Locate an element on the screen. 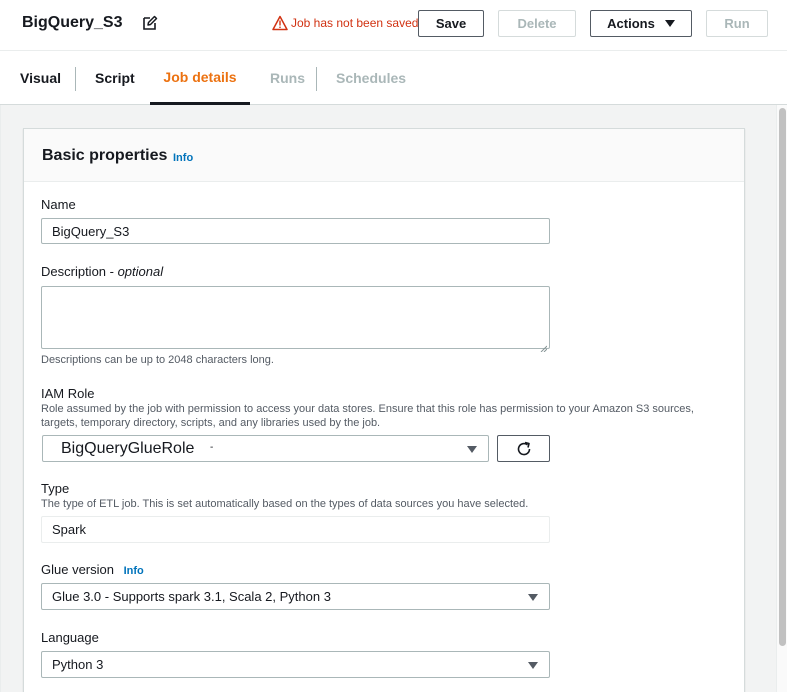 This screenshot has width=787, height=692. name-label: Name is located at coordinates (58, 204).